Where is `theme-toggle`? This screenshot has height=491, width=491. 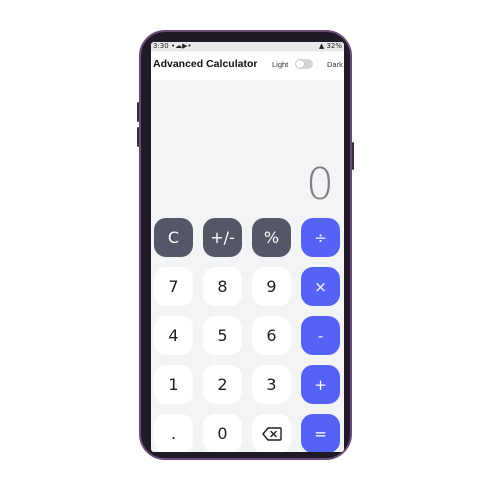 theme-toggle is located at coordinates (304, 64).